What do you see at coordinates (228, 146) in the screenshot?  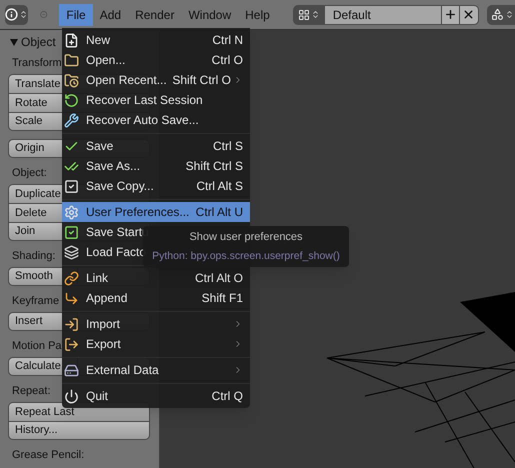 I see `shortcut-label: Ctrl S` at bounding box center [228, 146].